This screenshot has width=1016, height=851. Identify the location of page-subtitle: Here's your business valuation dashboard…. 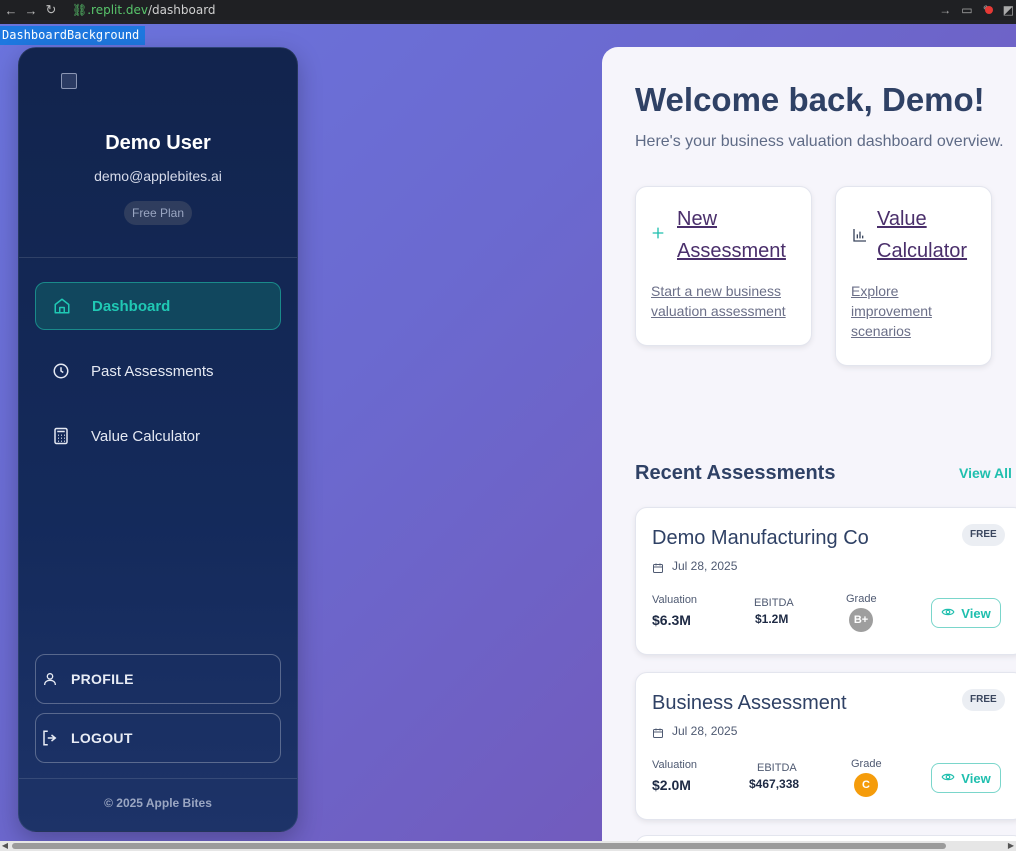
(819, 141).